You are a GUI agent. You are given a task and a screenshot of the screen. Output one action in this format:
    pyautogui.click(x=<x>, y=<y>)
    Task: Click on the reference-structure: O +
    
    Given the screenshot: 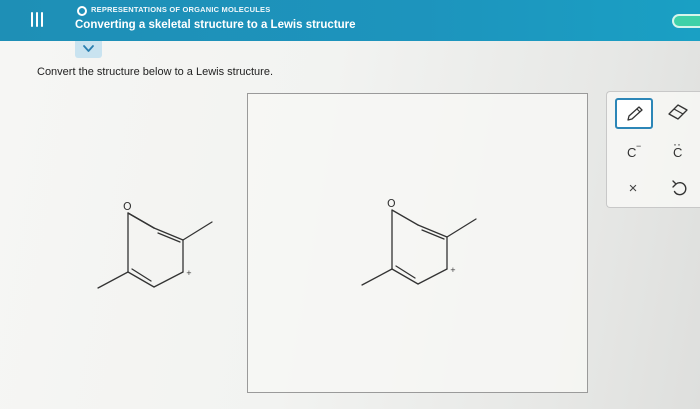 What is the action you would take?
    pyautogui.click(x=160, y=247)
    